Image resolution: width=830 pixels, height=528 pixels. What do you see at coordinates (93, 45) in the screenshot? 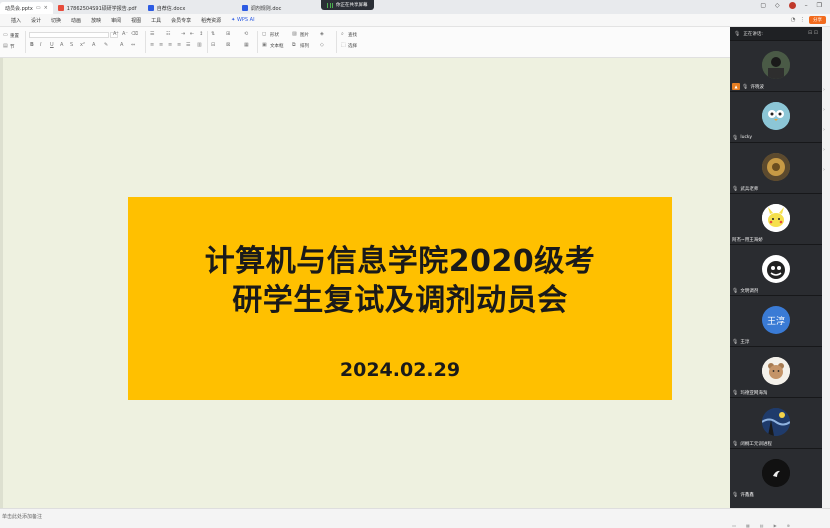
I see `text-shadow-icon: A` at bounding box center [93, 45].